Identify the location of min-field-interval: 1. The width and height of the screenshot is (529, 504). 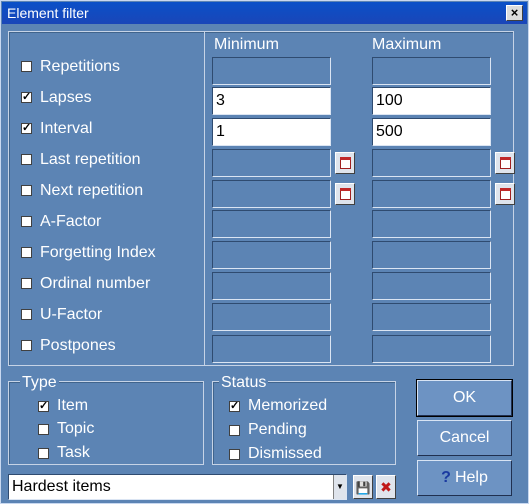
(271, 132).